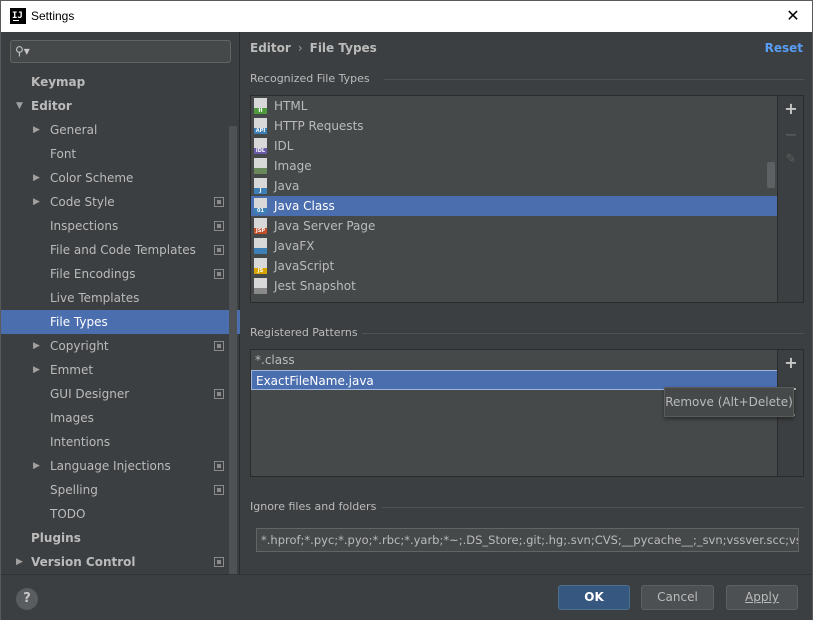 This screenshot has width=813, height=620. Describe the element at coordinates (260, 291) in the screenshot. I see `file-type-tag` at that location.